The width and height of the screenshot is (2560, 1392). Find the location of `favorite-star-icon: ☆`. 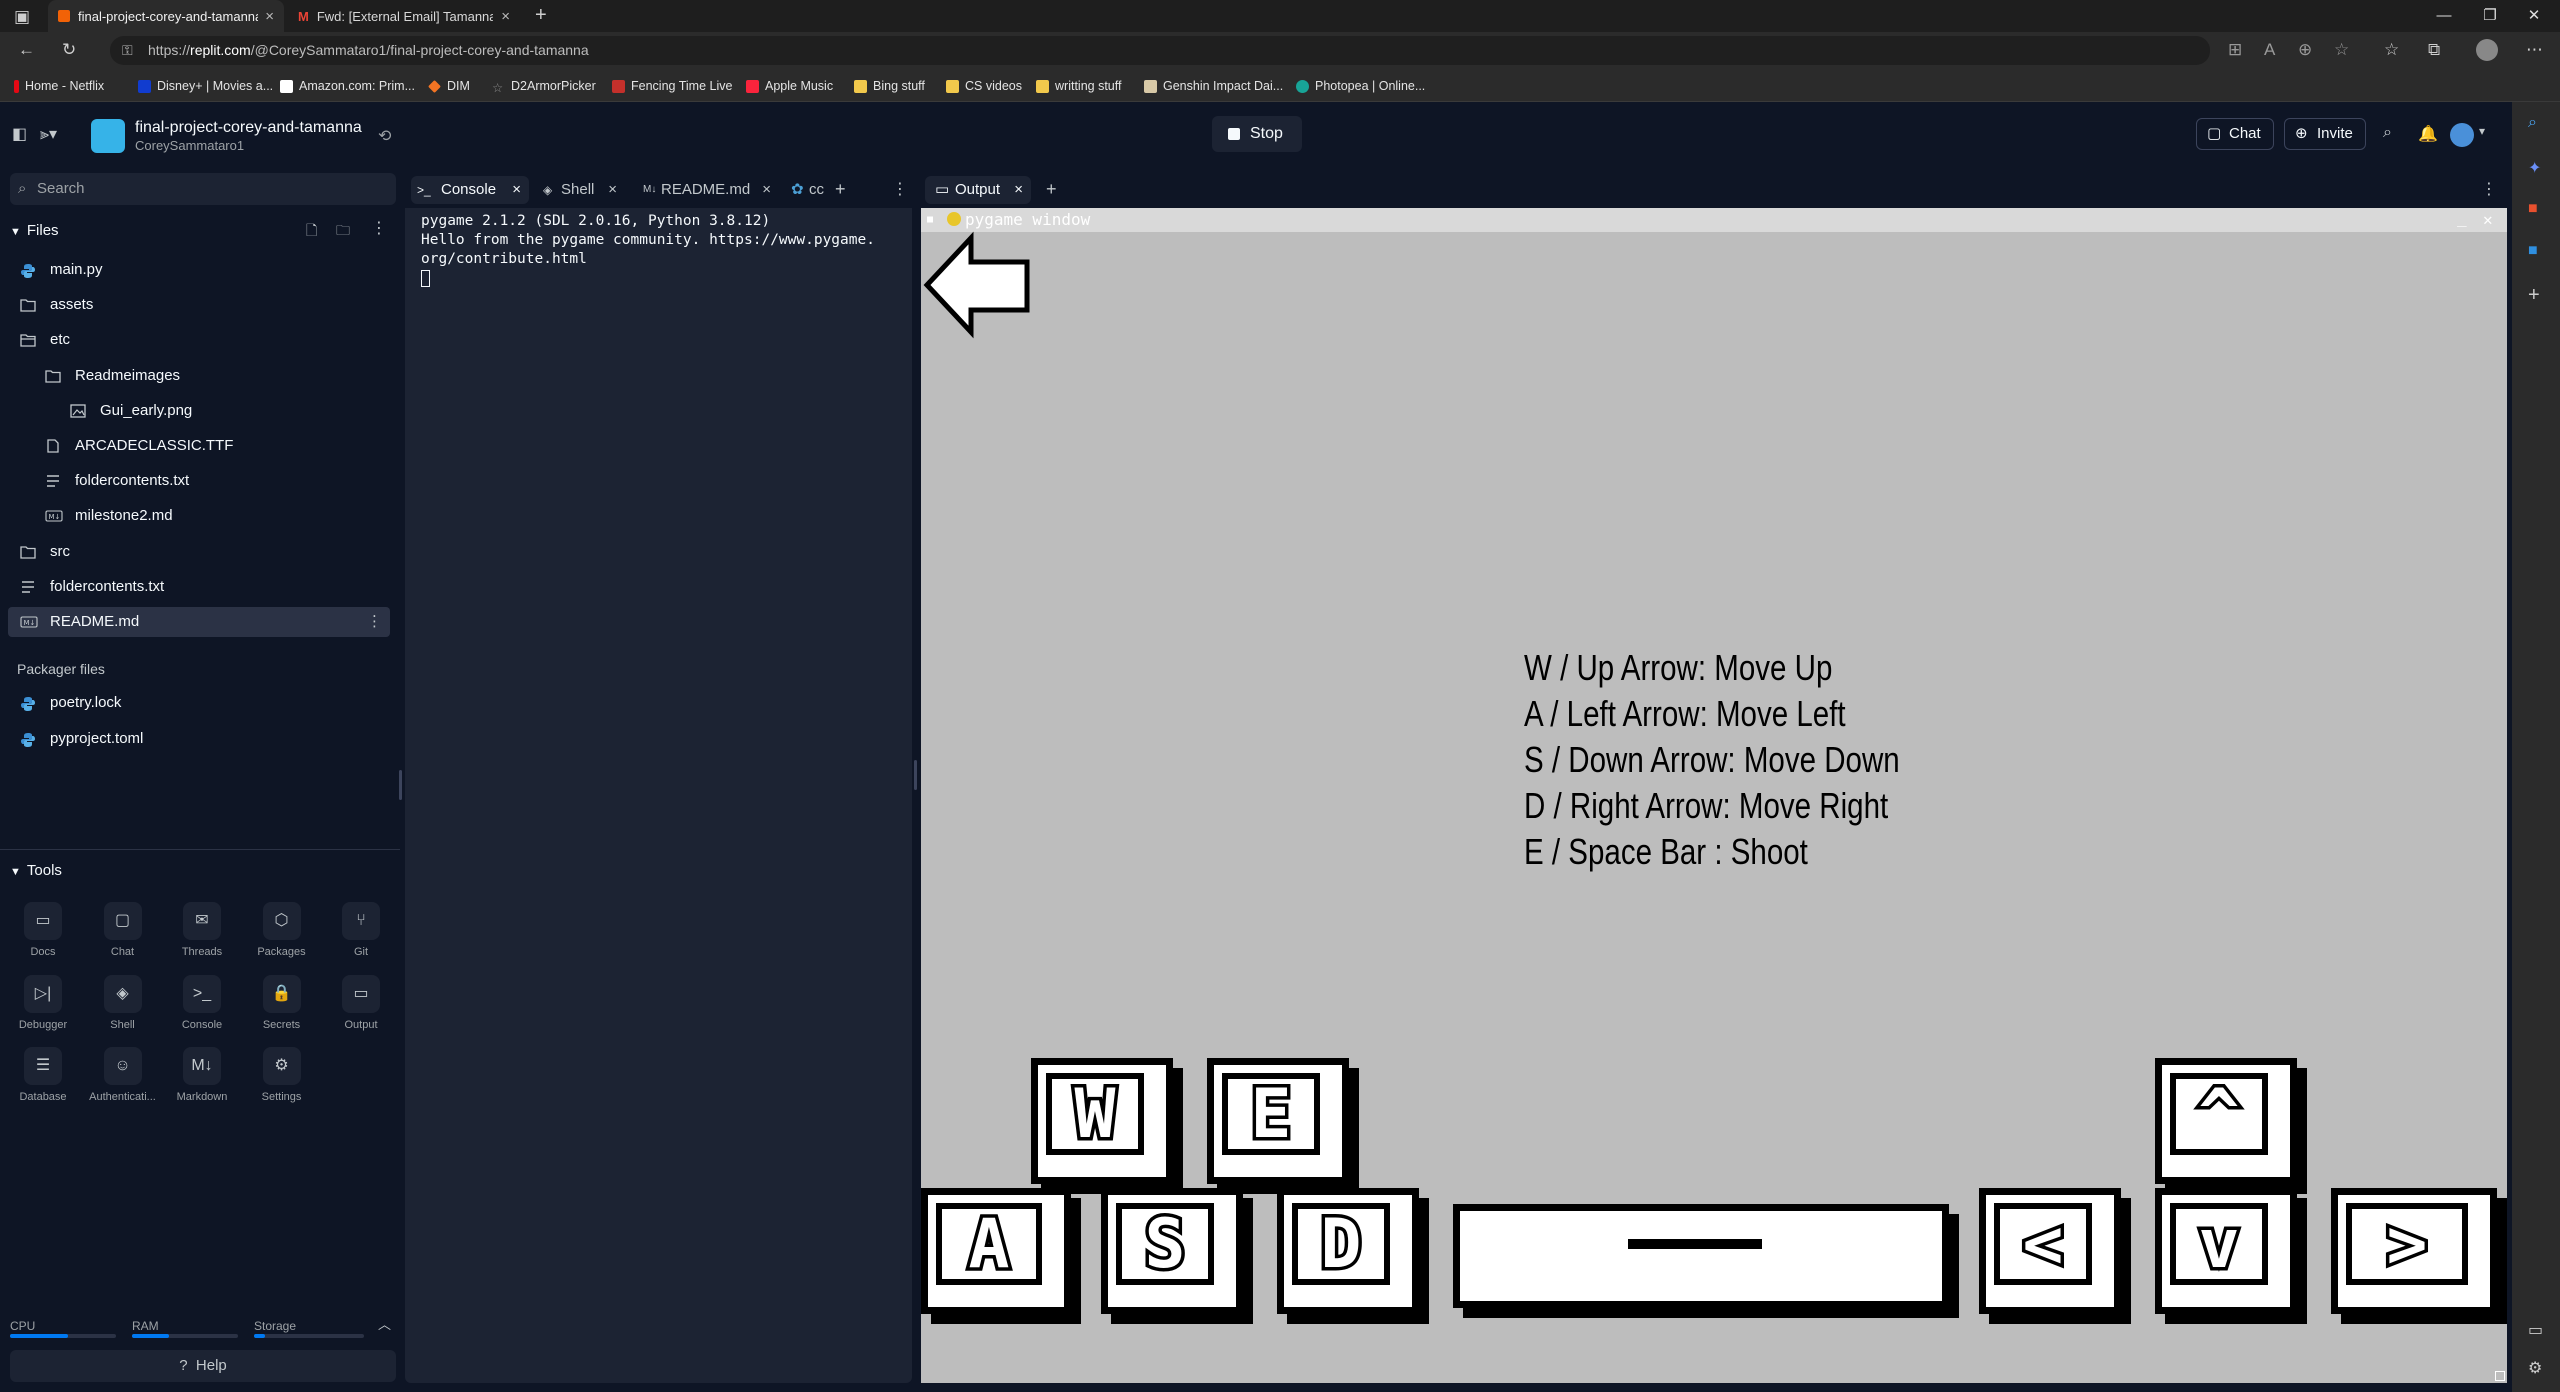

favorite-star-icon: ☆ is located at coordinates (2341, 50).